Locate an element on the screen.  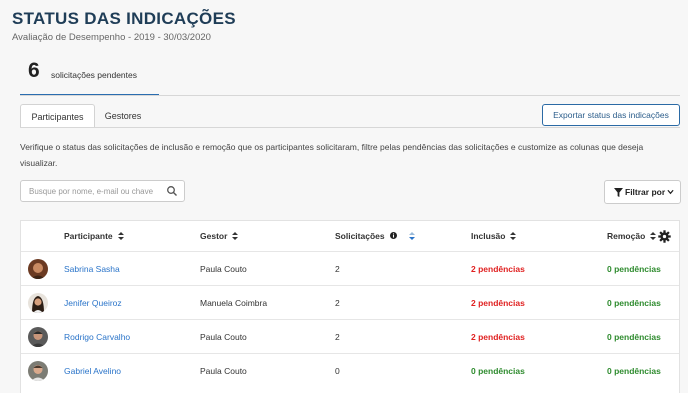
pending-count-label: solicitações pendentes is located at coordinates (94, 75).